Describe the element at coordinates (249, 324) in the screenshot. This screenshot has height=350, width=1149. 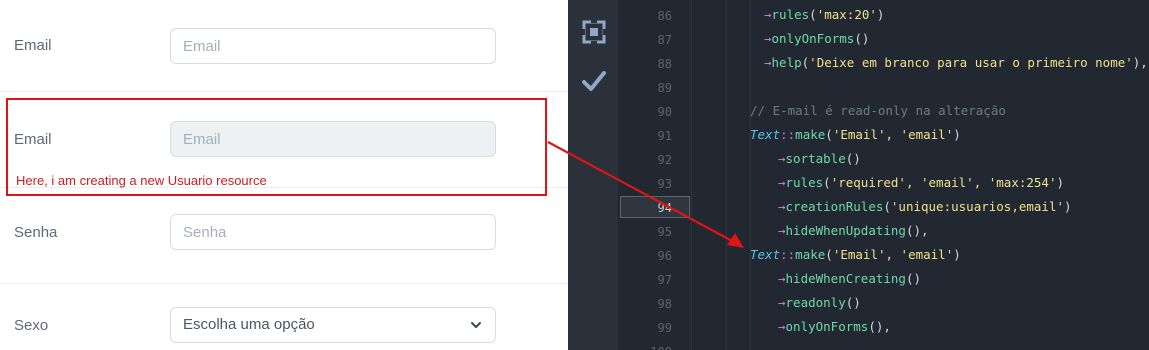
I see `select-value: Escolha uma opção` at that location.